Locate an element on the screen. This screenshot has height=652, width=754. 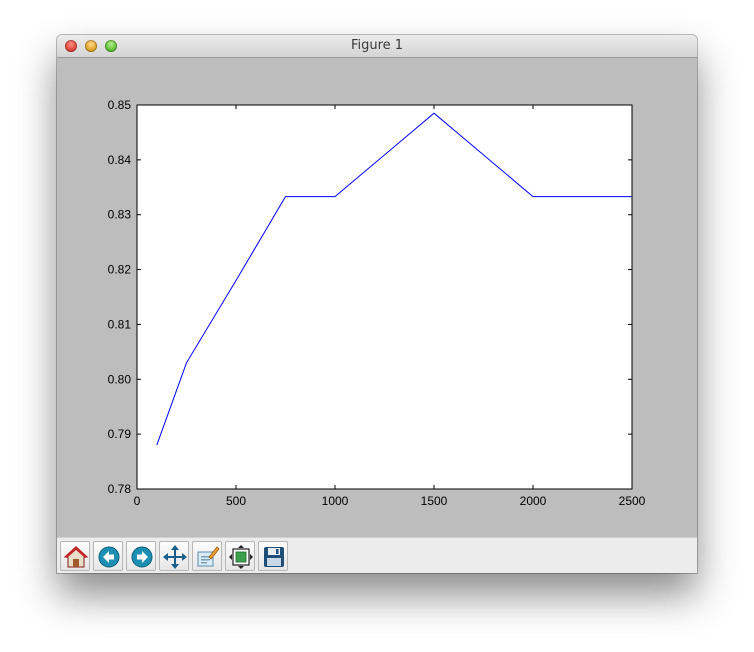
x-tick-label: 0 is located at coordinates (137, 501).